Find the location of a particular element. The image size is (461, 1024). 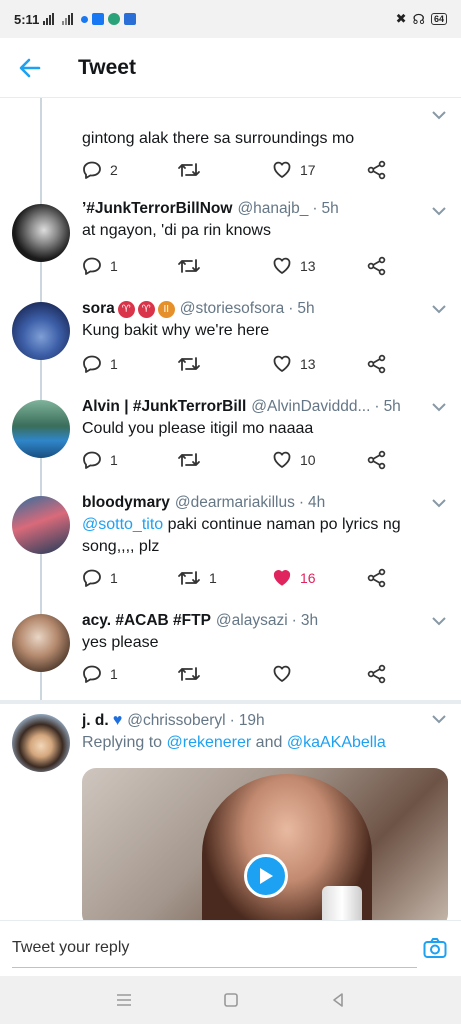

chevron-down-icon is located at coordinates (439, 115).